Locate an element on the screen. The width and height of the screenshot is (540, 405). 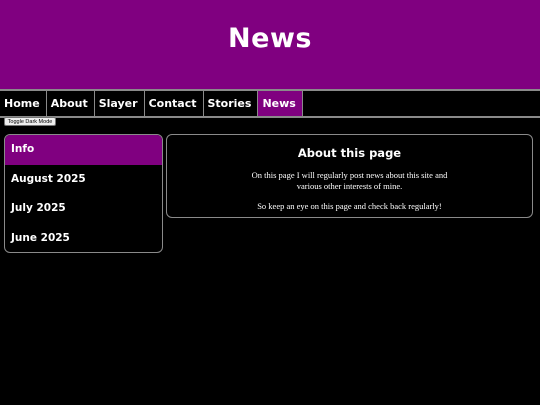
content-title: About this page is located at coordinates (349, 153).